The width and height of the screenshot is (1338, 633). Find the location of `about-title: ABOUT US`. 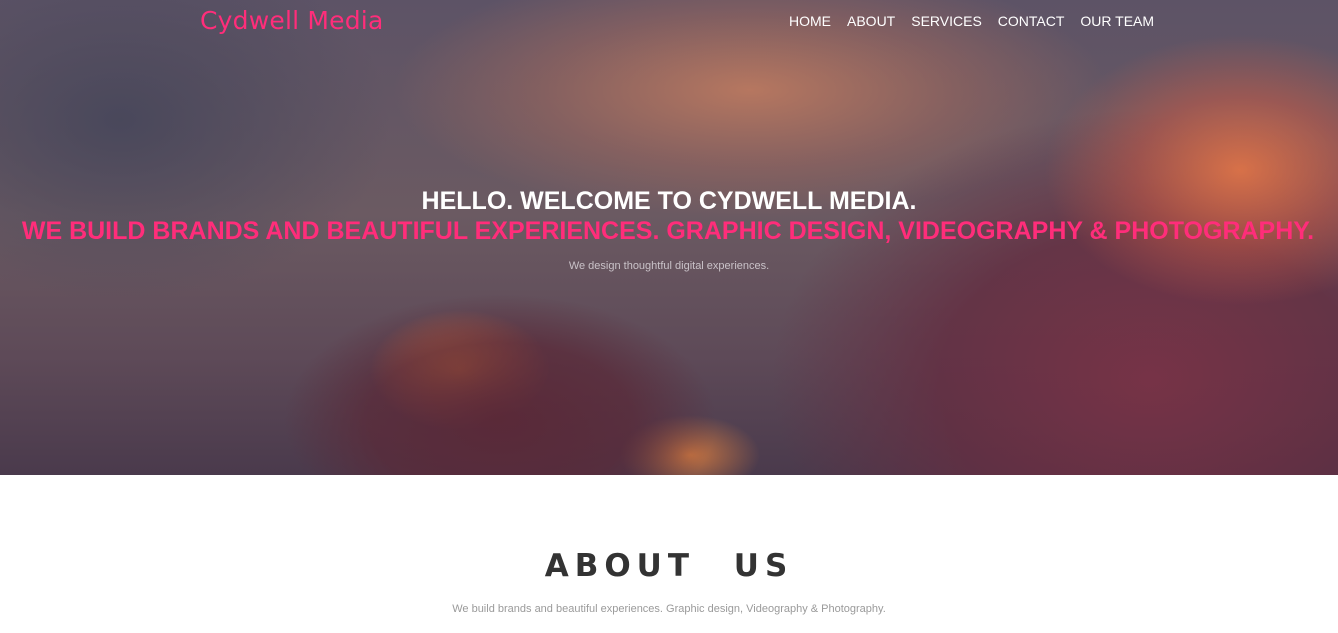

about-title: ABOUT US is located at coordinates (669, 566).